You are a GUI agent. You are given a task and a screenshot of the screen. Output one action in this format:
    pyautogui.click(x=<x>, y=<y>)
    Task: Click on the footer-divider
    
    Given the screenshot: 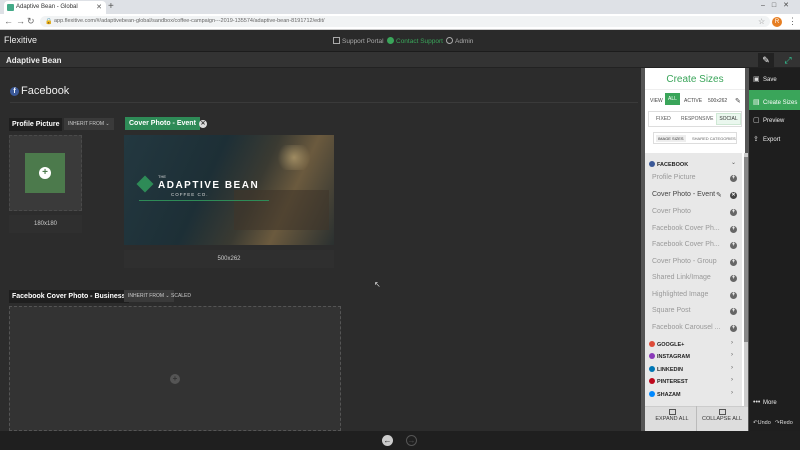 What is the action you would take?
    pyautogui.click(x=696, y=418)
    